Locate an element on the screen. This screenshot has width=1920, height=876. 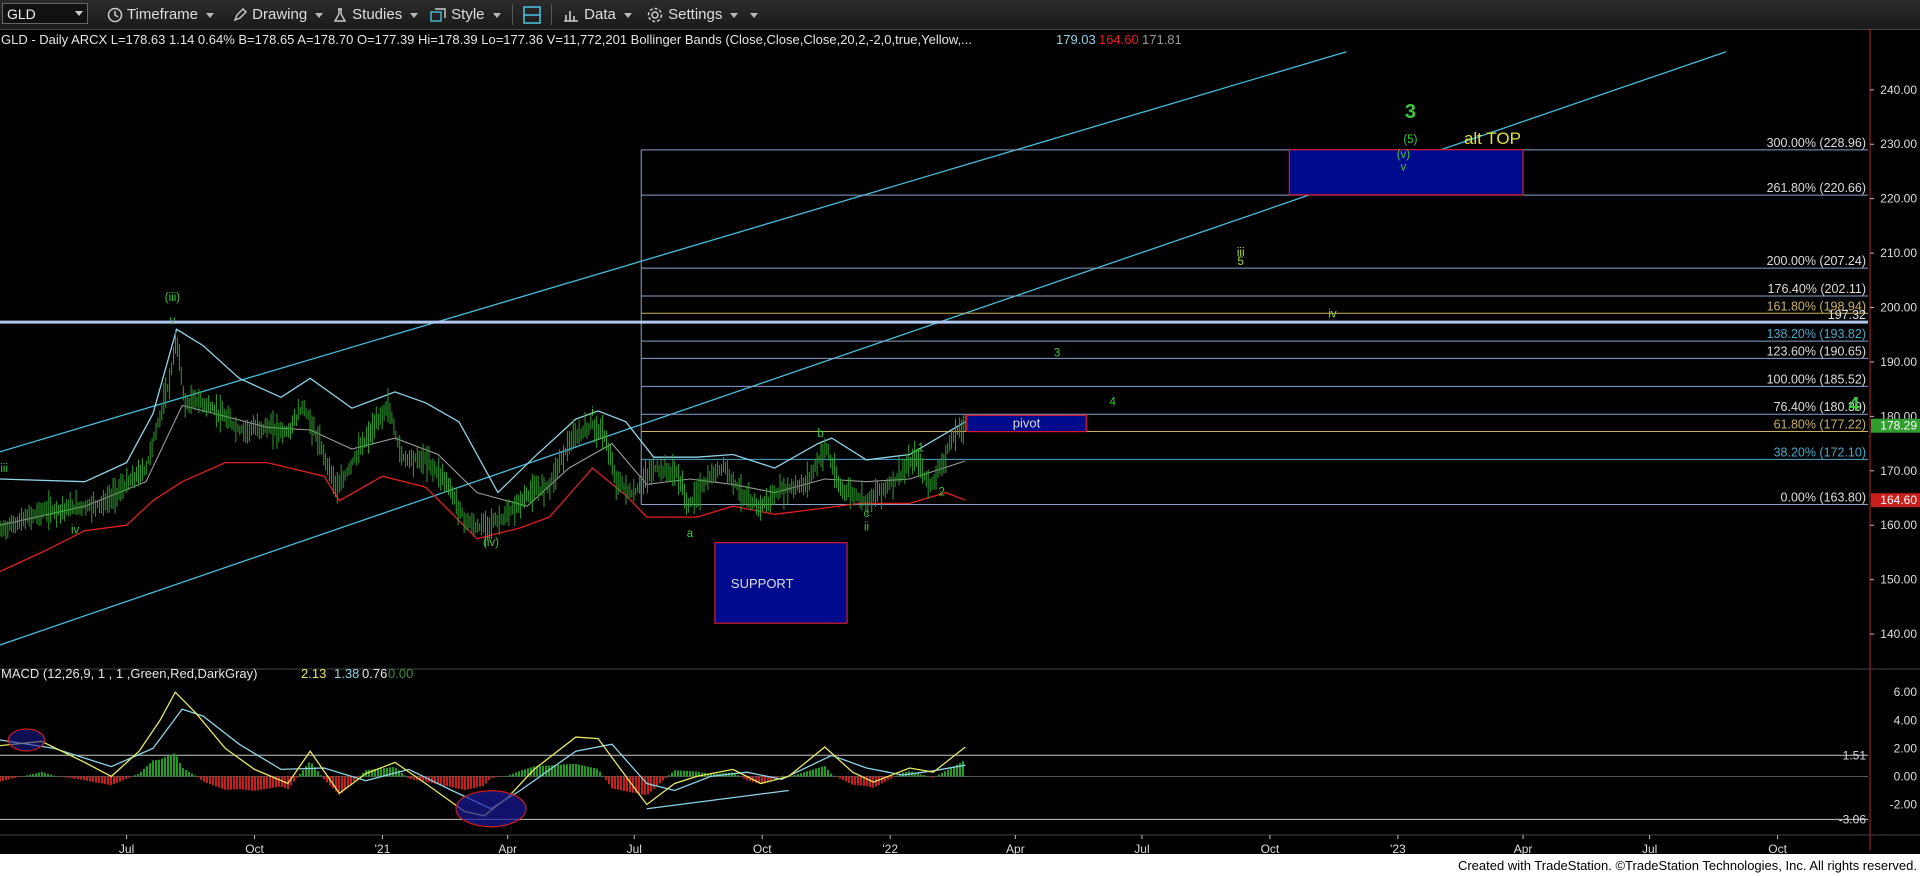
clock-icon is located at coordinates (115, 15).